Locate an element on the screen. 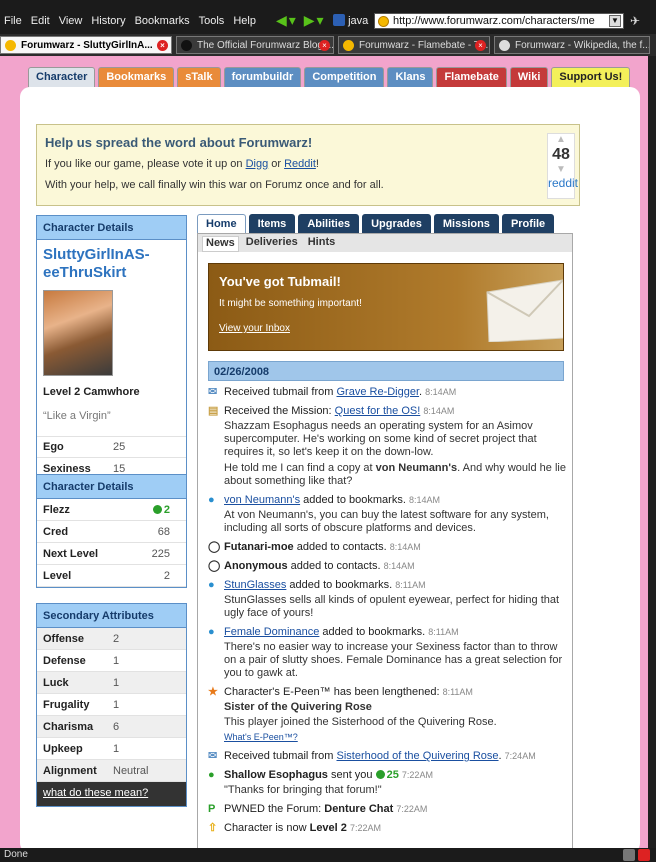  promo-or: or is located at coordinates (276, 164).